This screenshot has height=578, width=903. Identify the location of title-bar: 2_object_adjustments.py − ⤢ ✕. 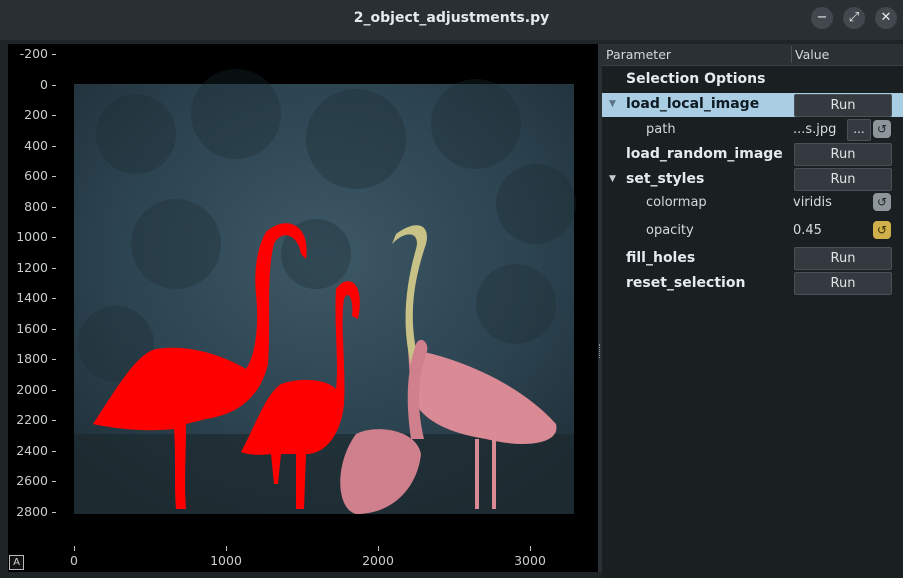
(451, 20).